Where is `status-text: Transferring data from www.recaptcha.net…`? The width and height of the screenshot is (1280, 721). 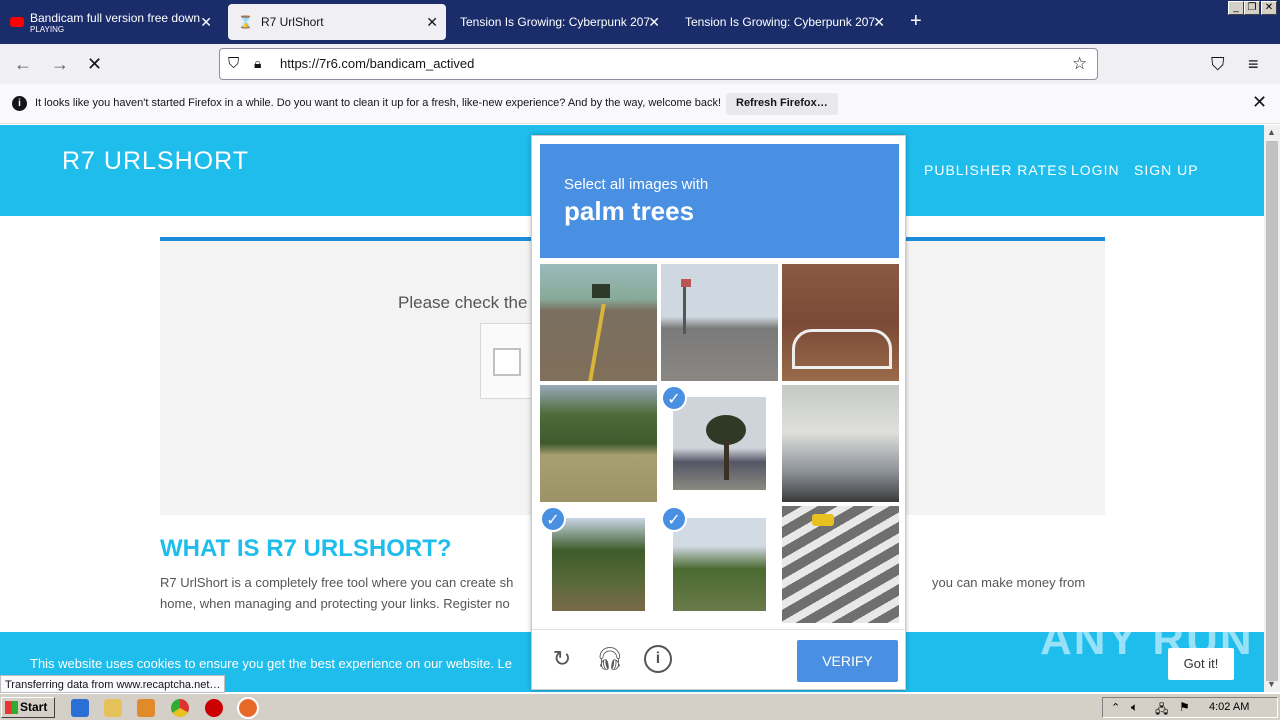 status-text: Transferring data from www.recaptcha.net… is located at coordinates (113, 684).